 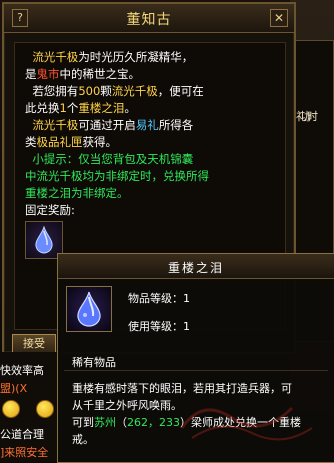 I want to click on use-level-row: 使用等级：1, so click(x=159, y=326).